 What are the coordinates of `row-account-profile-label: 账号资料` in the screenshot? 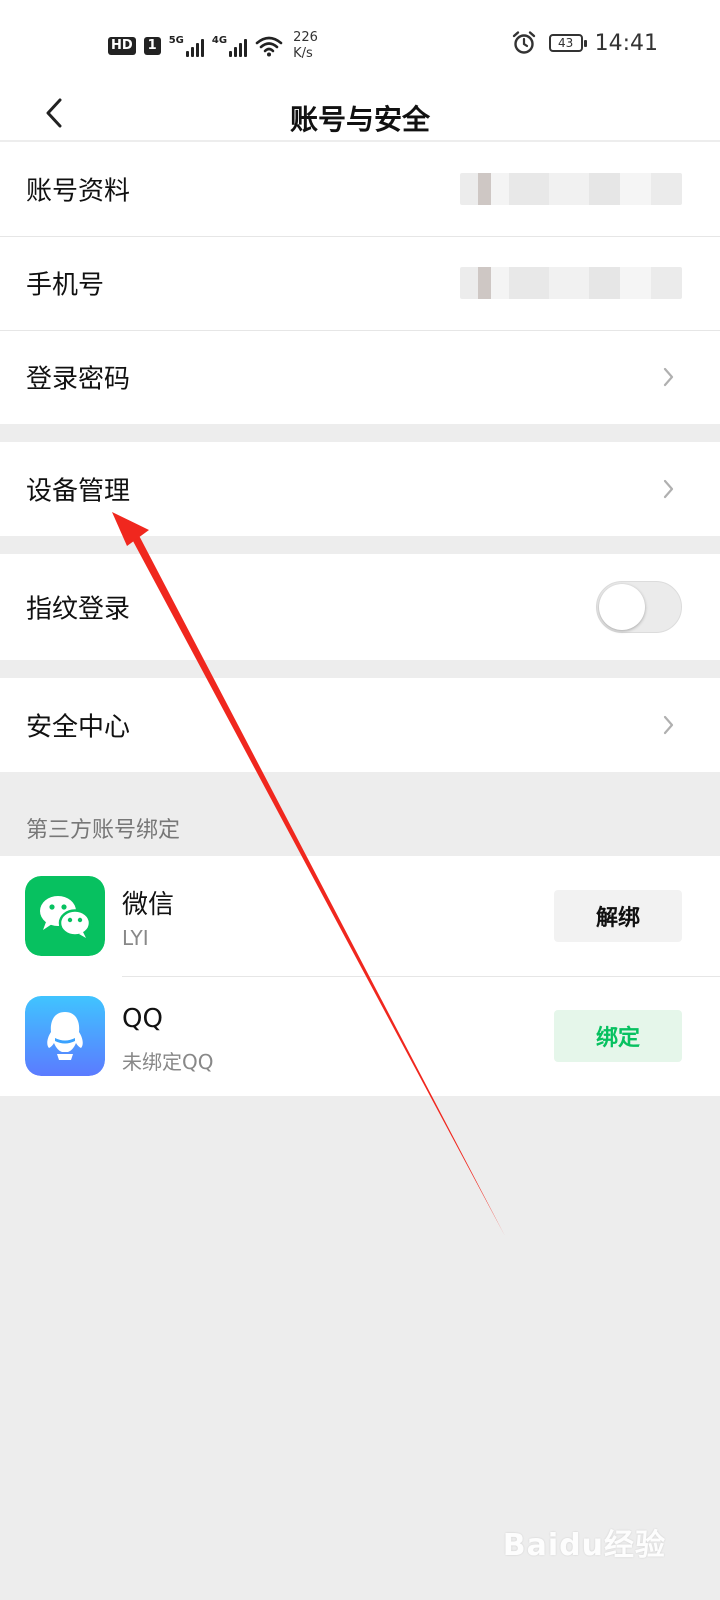 It's located at (78, 191).